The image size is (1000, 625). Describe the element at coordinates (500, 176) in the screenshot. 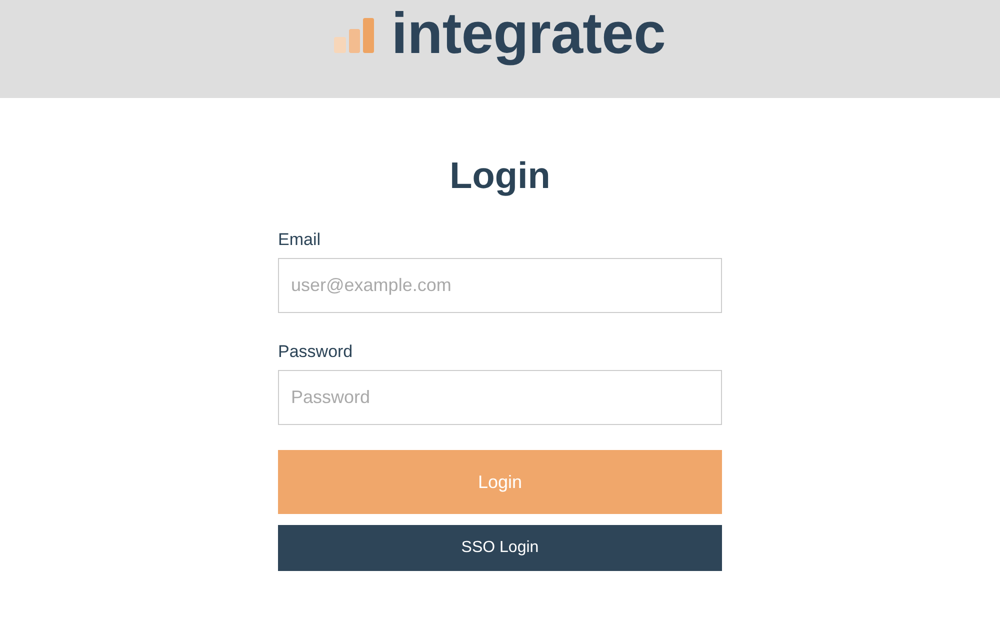

I see `login-heading: Login` at that location.